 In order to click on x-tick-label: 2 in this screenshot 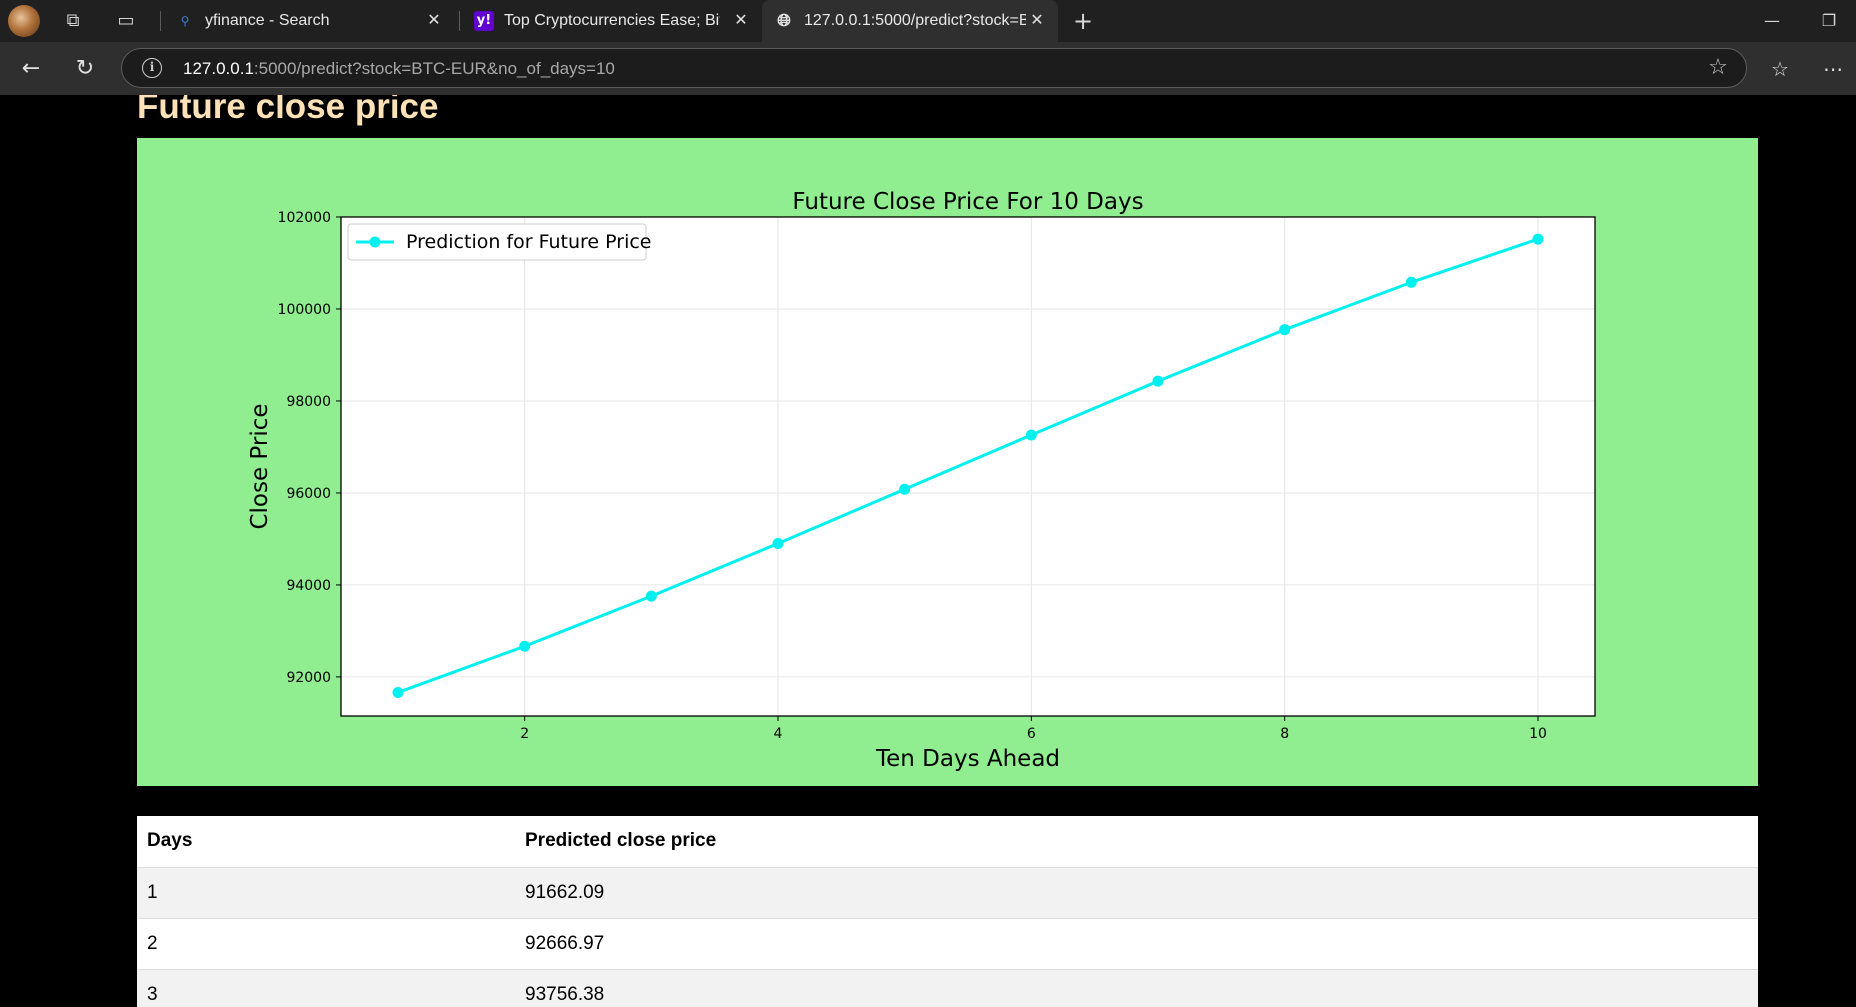, I will do `click(524, 734)`.